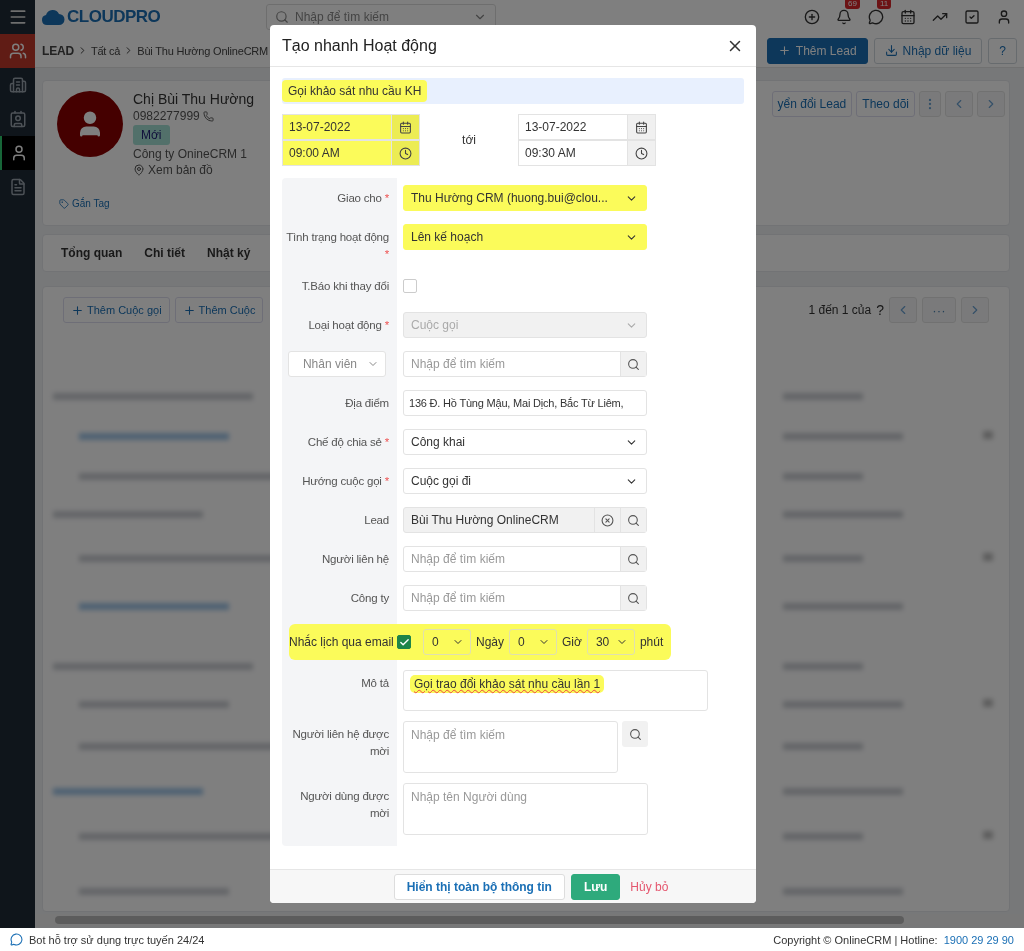  Describe the element at coordinates (812, 17) in the screenshot. I see `add-icon` at that location.